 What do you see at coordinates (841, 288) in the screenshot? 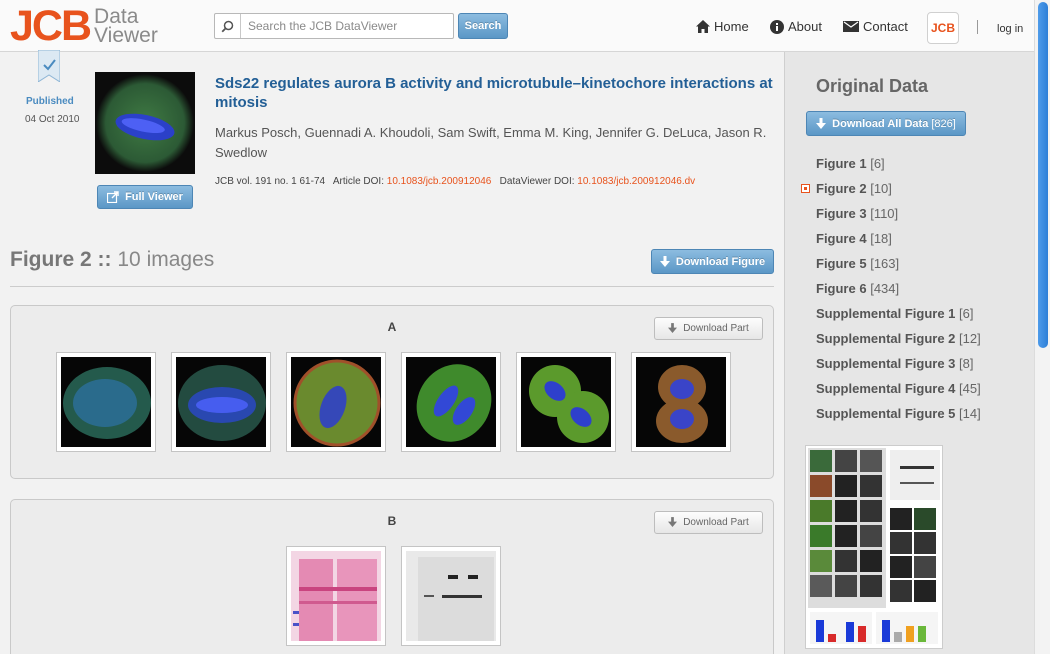
I see `sidebar-figure-label: Figure 6` at bounding box center [841, 288].